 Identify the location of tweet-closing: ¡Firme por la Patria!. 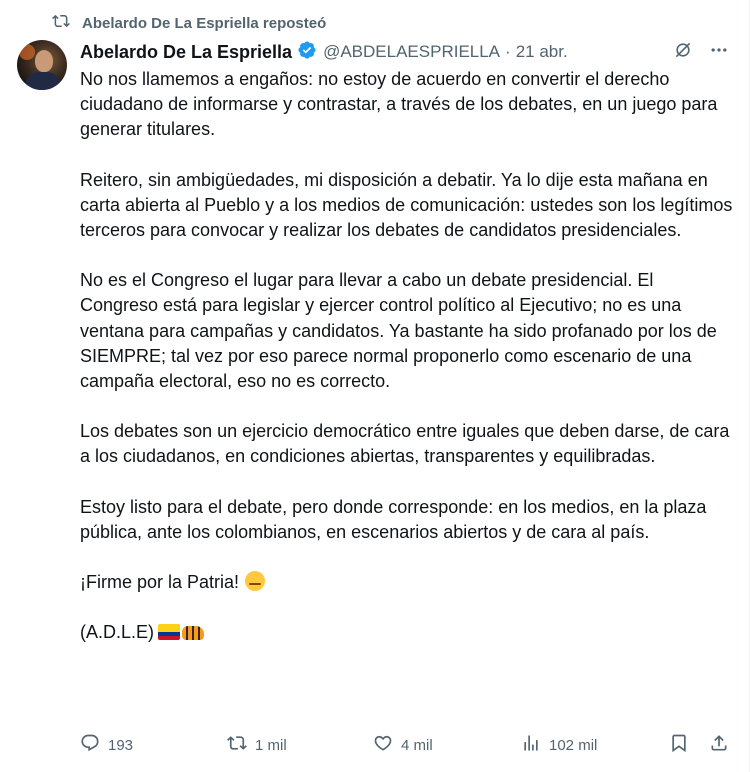
(160, 582).